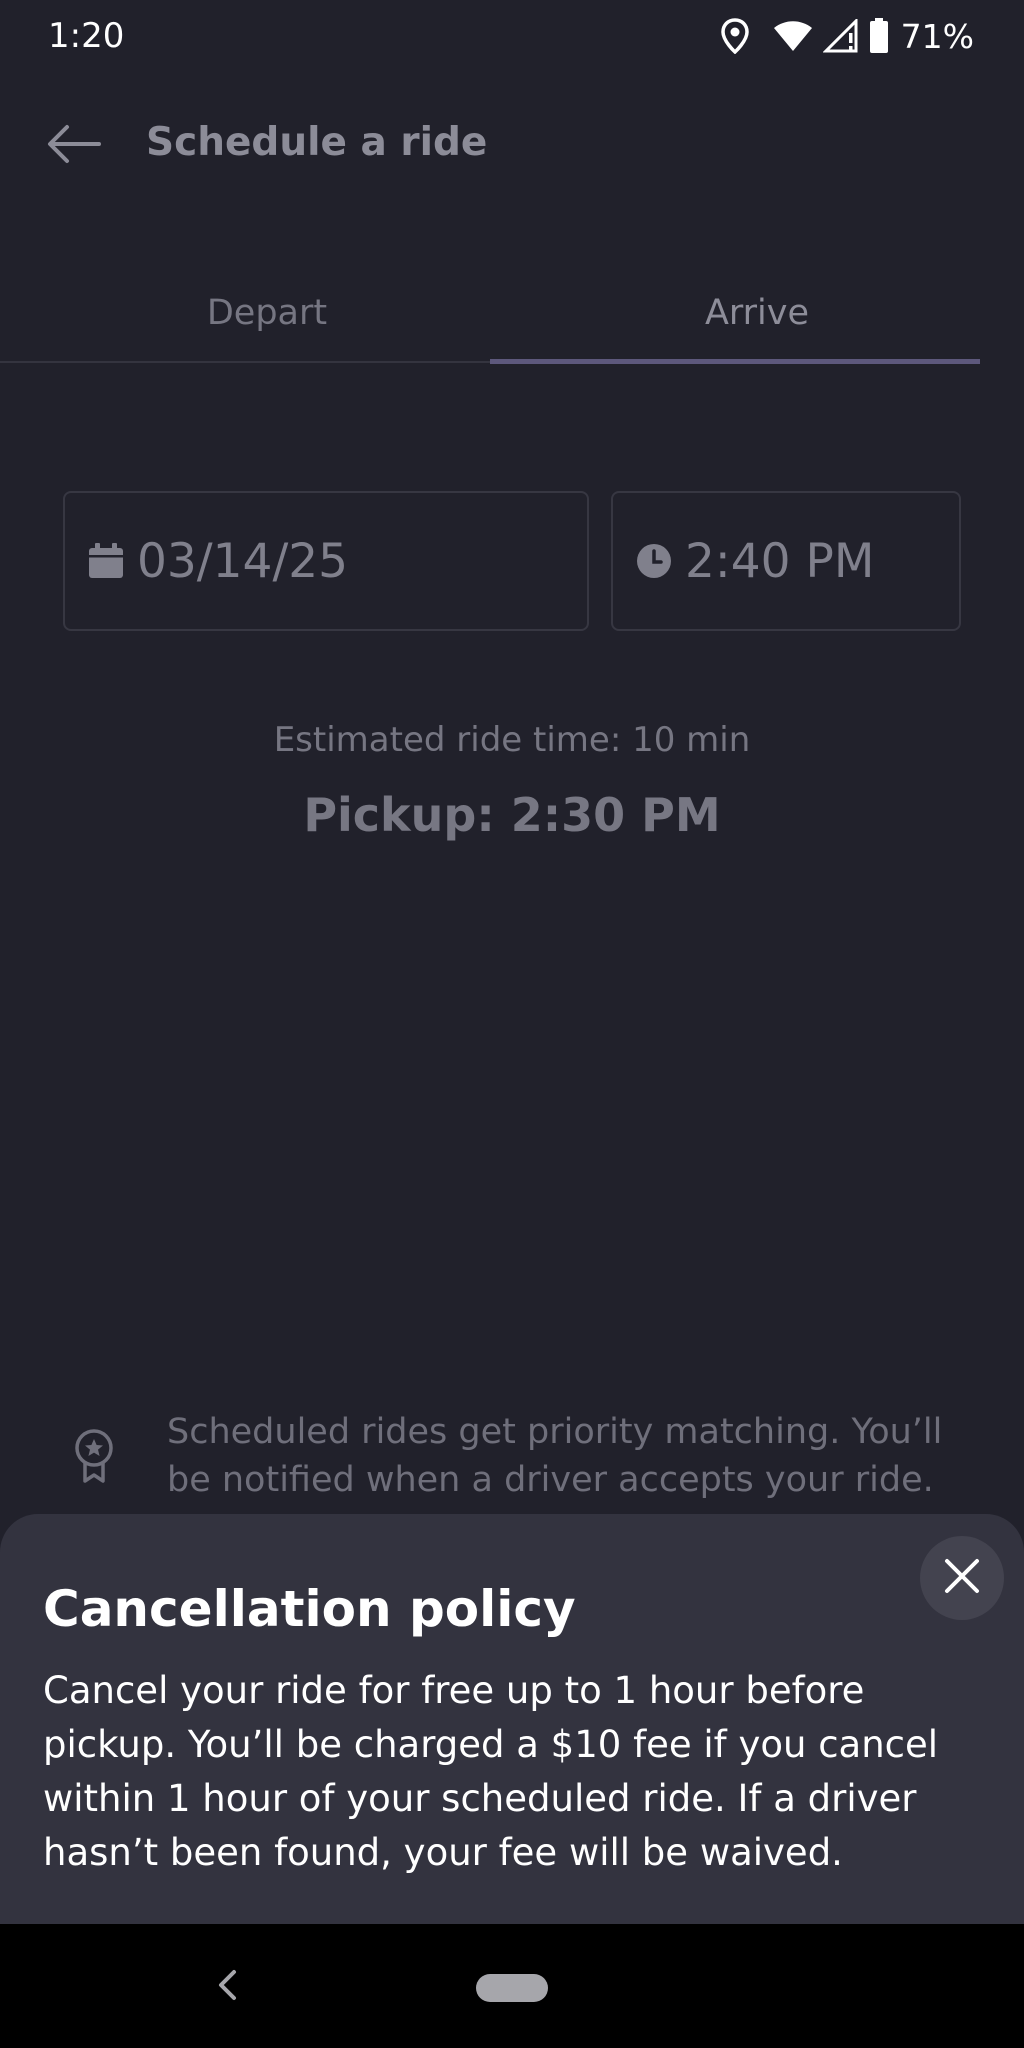 The image size is (1024, 2048). What do you see at coordinates (879, 36) in the screenshot?
I see `battery-icon` at bounding box center [879, 36].